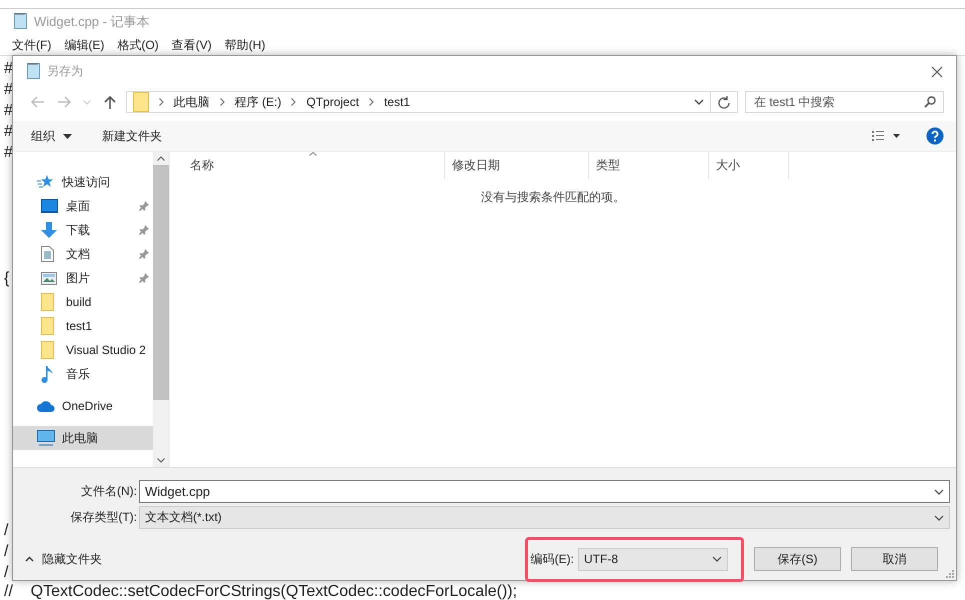 The image size is (965, 600). Describe the element at coordinates (83, 254) in the screenshot. I see `nav-item: 文档` at that location.